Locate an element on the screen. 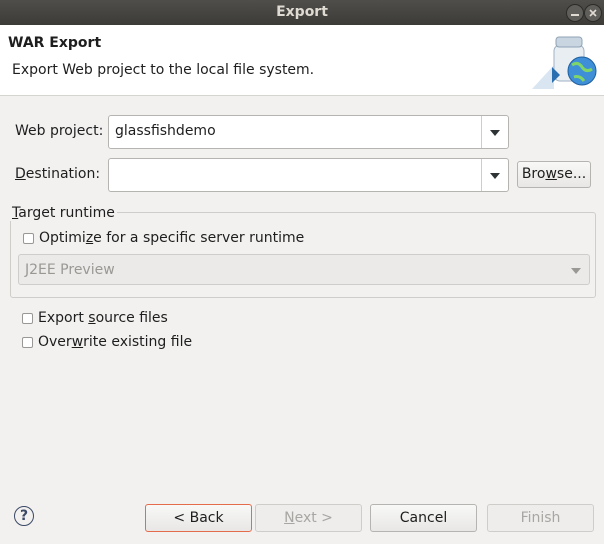 The width and height of the screenshot is (604, 544). back-button: < Back is located at coordinates (198, 518).